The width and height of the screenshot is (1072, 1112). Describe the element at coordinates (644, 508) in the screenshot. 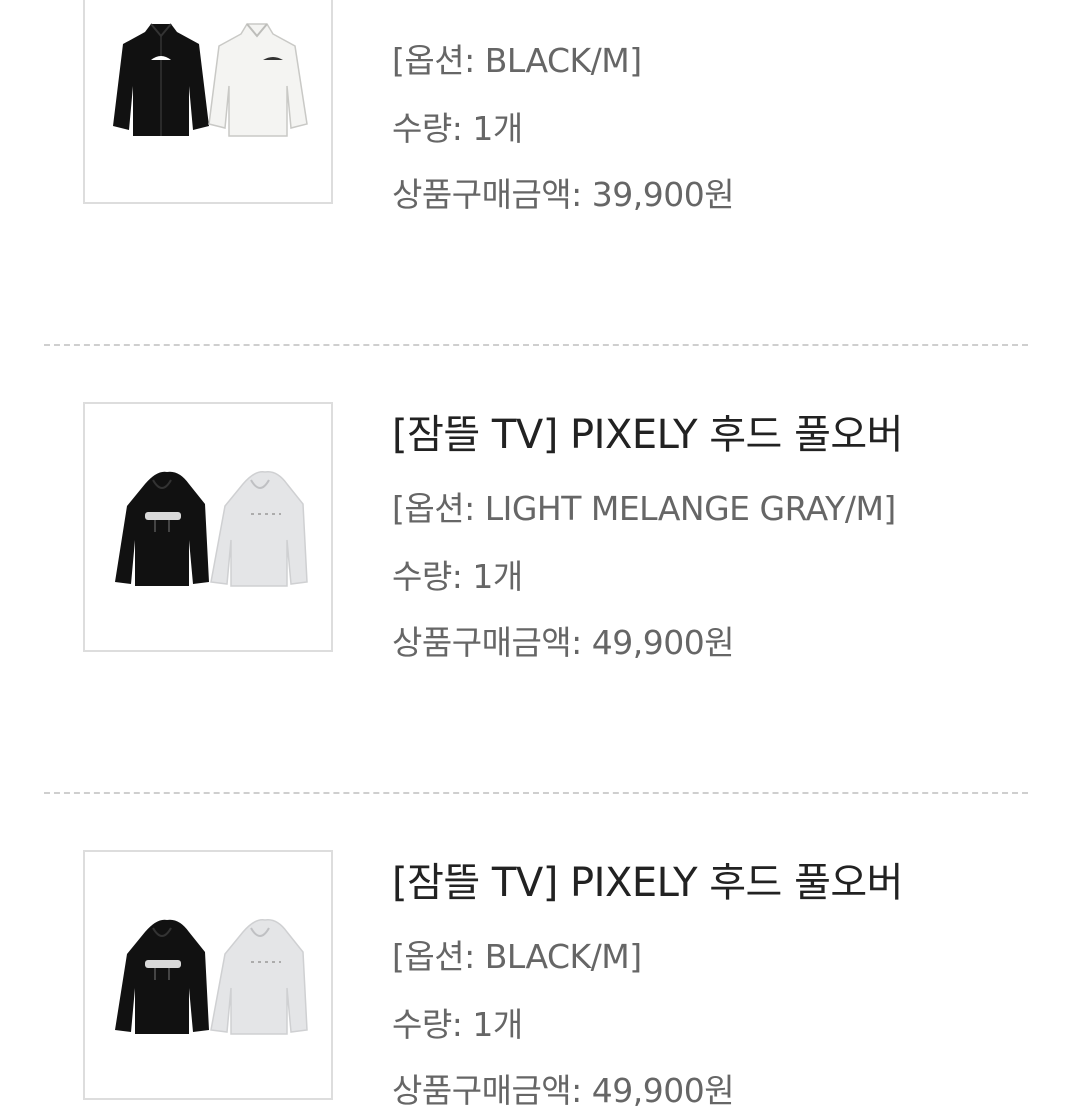

I see `option-text: [옵션: LIGHT MELANGE GRAY/M]` at that location.